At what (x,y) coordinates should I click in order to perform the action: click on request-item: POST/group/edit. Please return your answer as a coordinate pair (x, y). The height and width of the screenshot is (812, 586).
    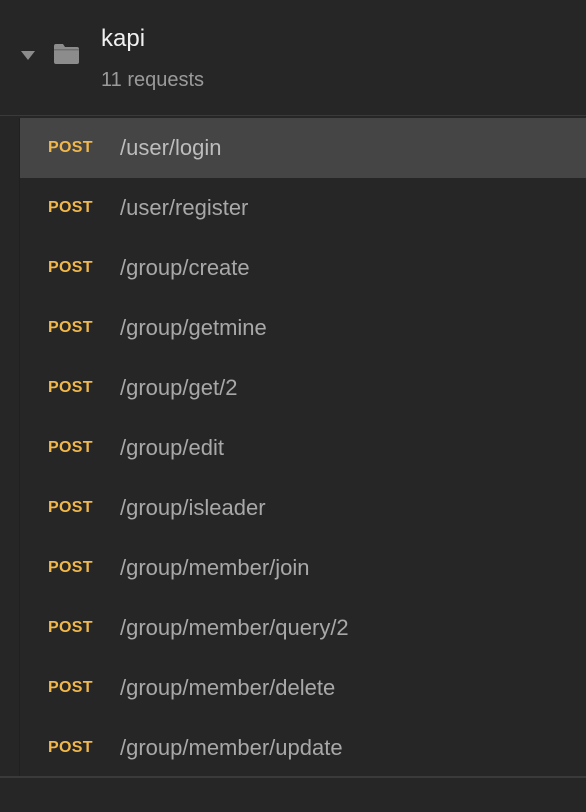
    Looking at the image, I should click on (303, 448).